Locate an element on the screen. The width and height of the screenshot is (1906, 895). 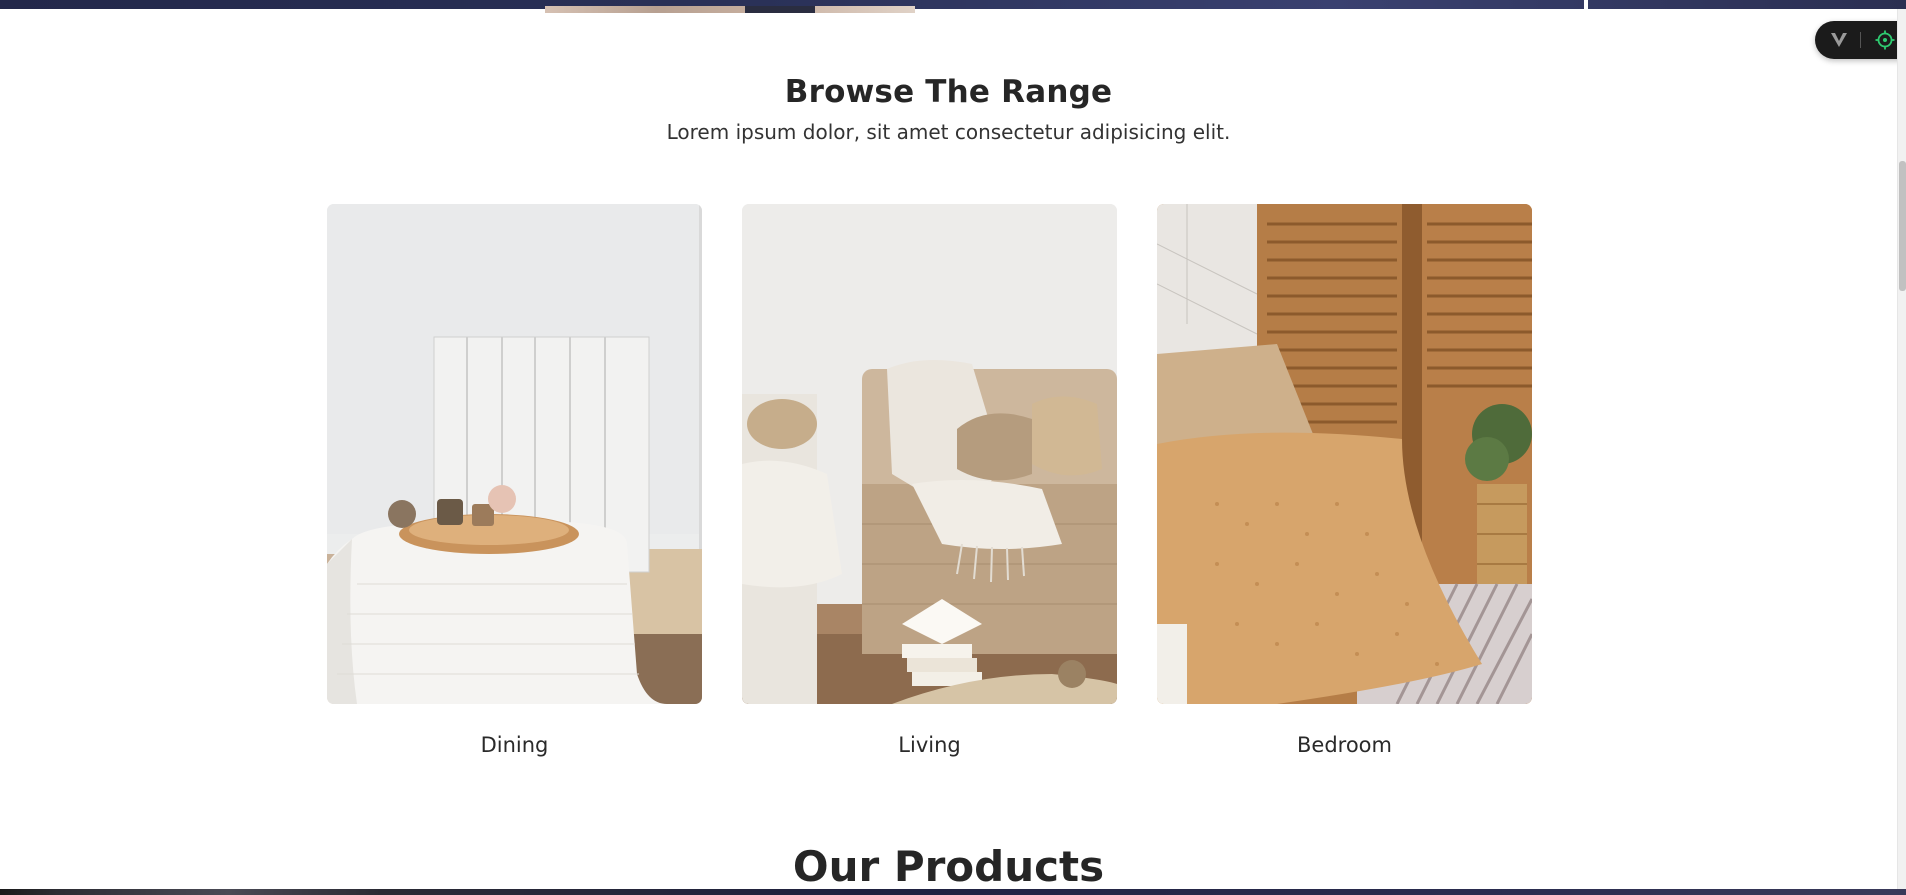
previous-section-edge is located at coordinates (953, 6).